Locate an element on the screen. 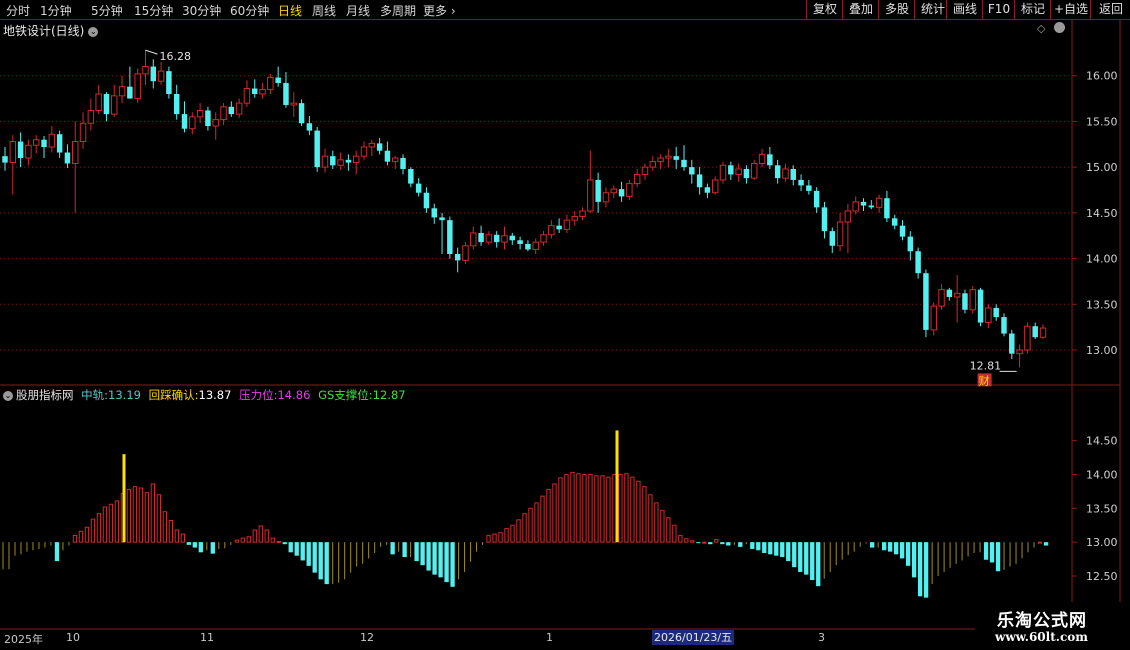 The height and width of the screenshot is (650, 1130). chevron-down-icon: ⌄ is located at coordinates (93, 31).